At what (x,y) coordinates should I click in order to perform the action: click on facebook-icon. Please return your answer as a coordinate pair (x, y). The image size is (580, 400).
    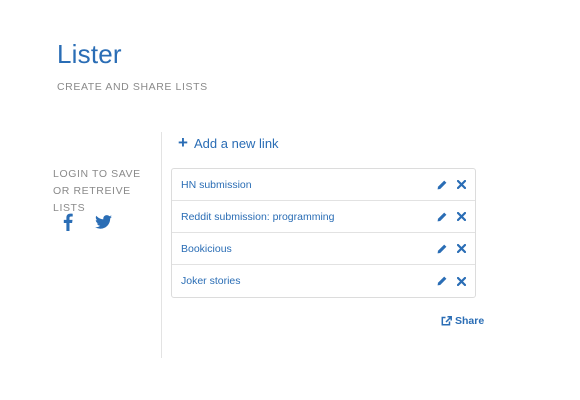
    Looking at the image, I should click on (68, 222).